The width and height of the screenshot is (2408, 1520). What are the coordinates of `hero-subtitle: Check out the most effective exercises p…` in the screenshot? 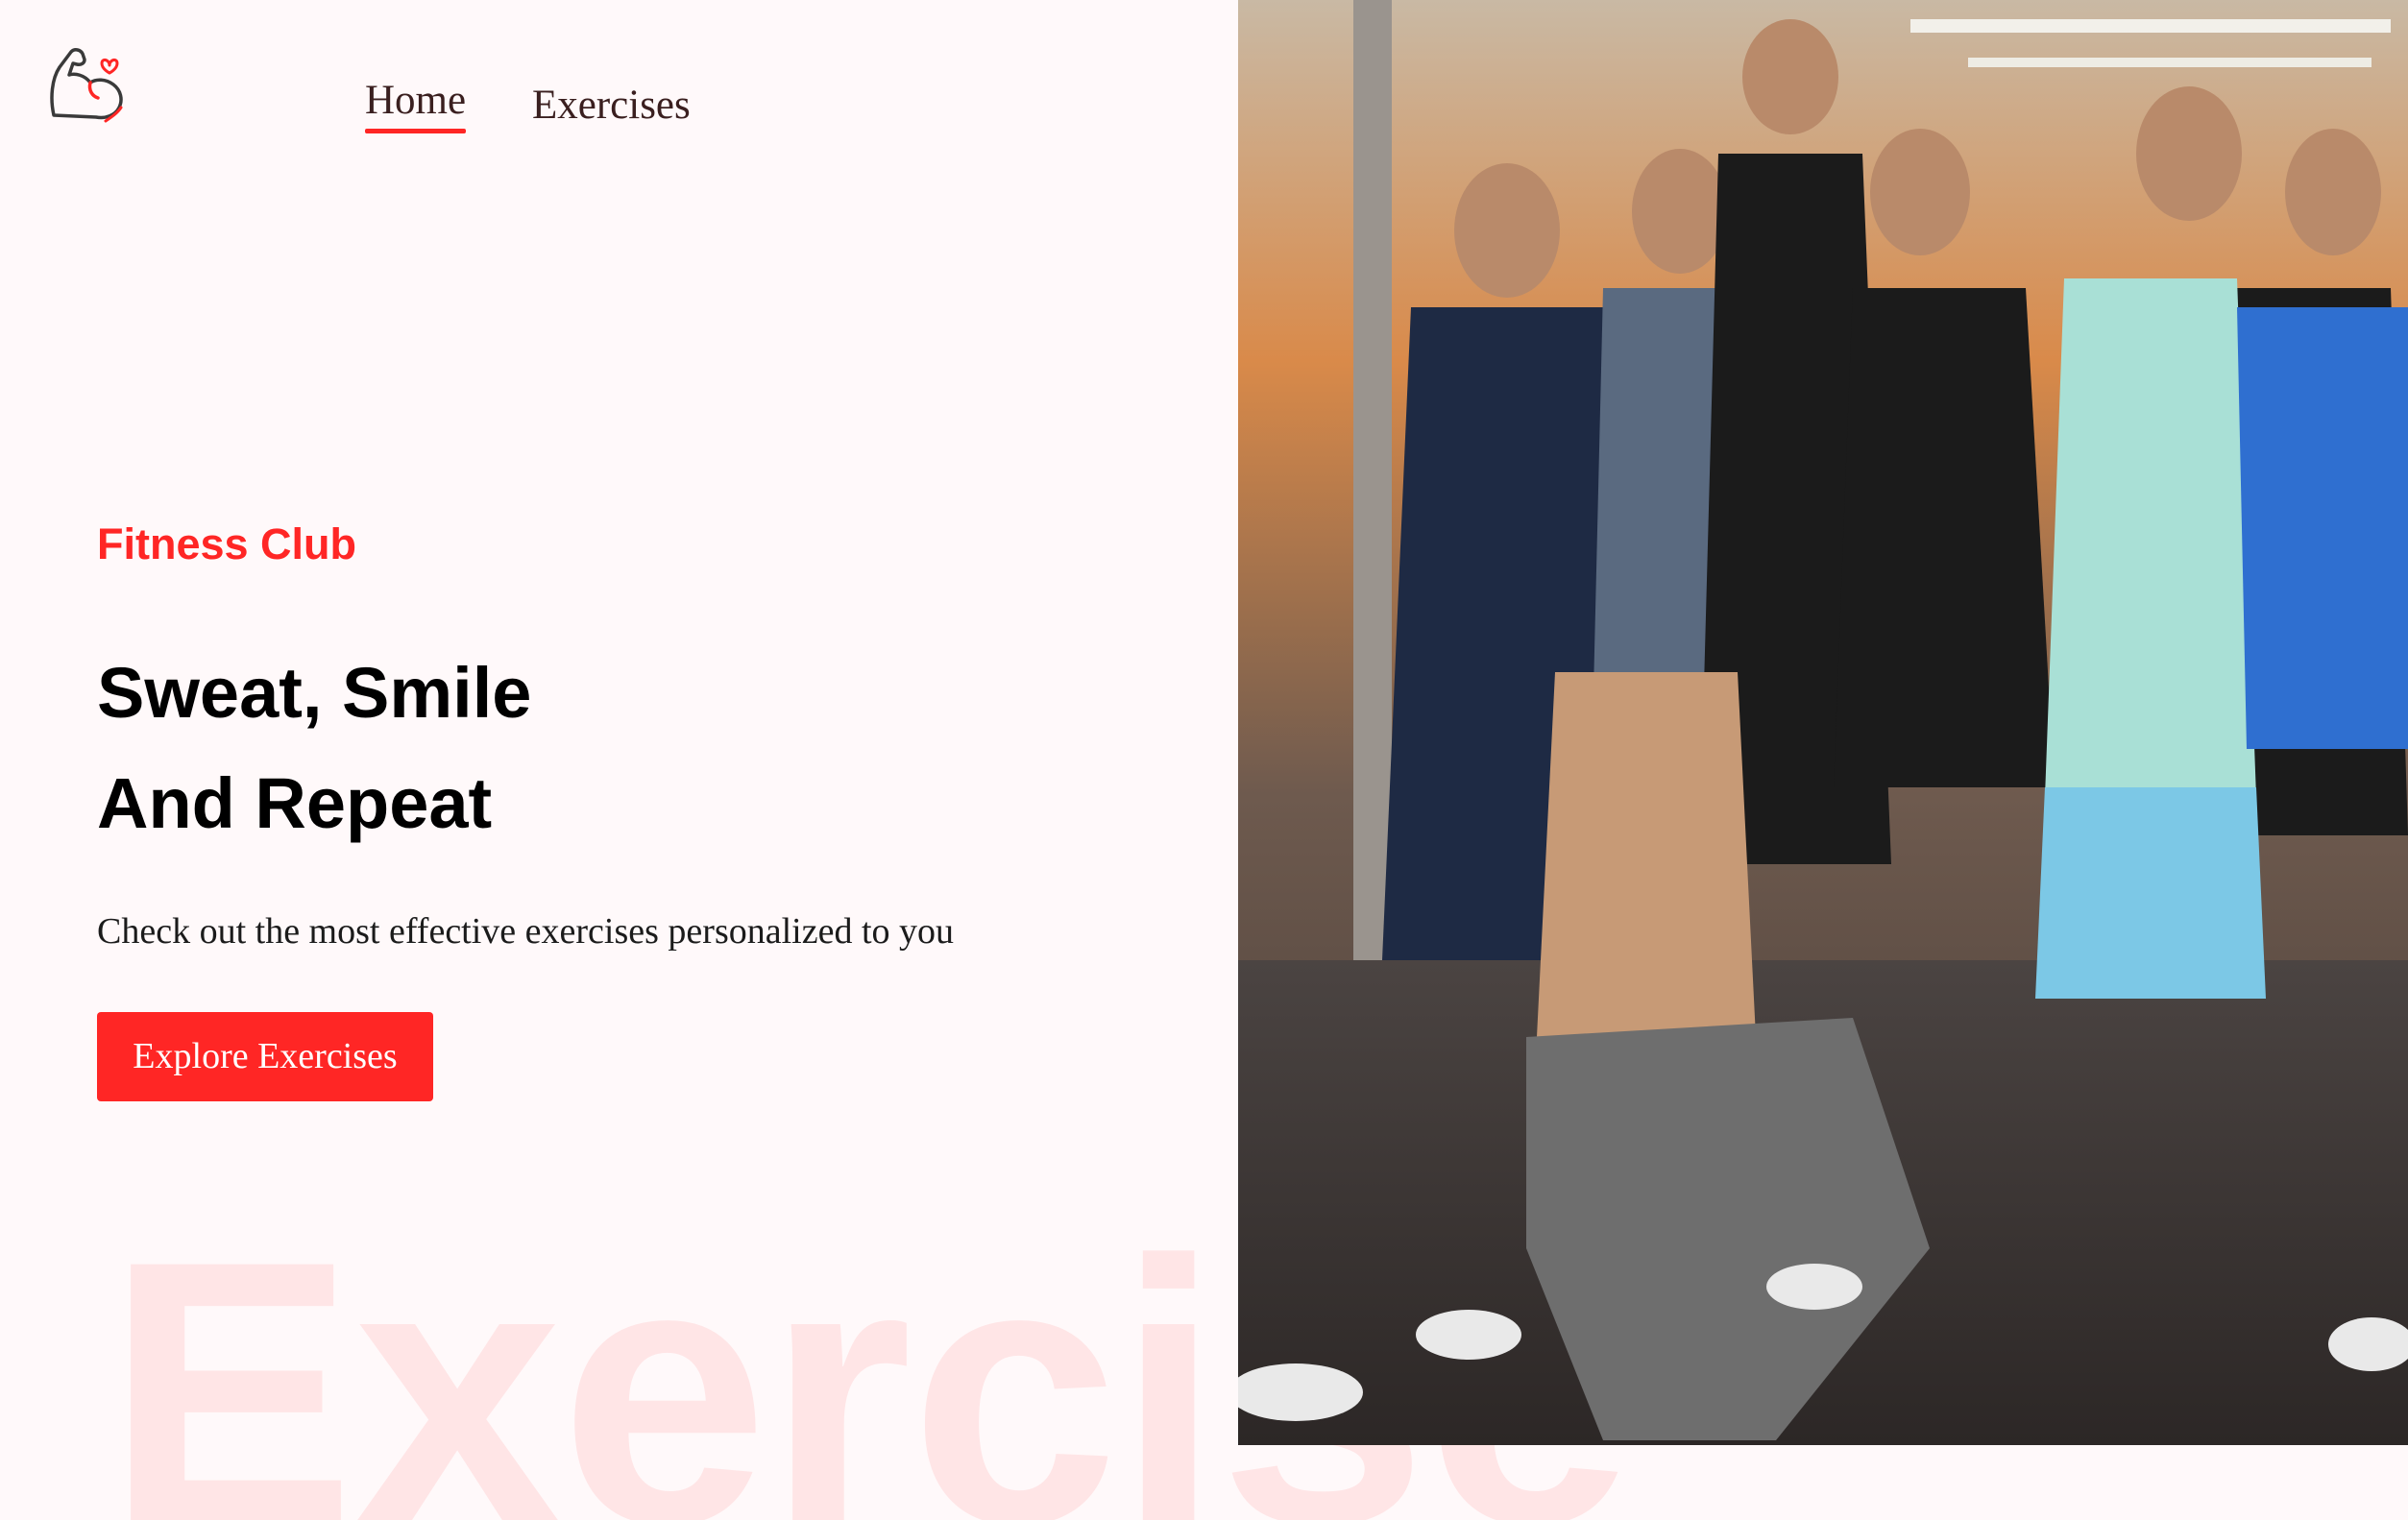 It's located at (525, 931).